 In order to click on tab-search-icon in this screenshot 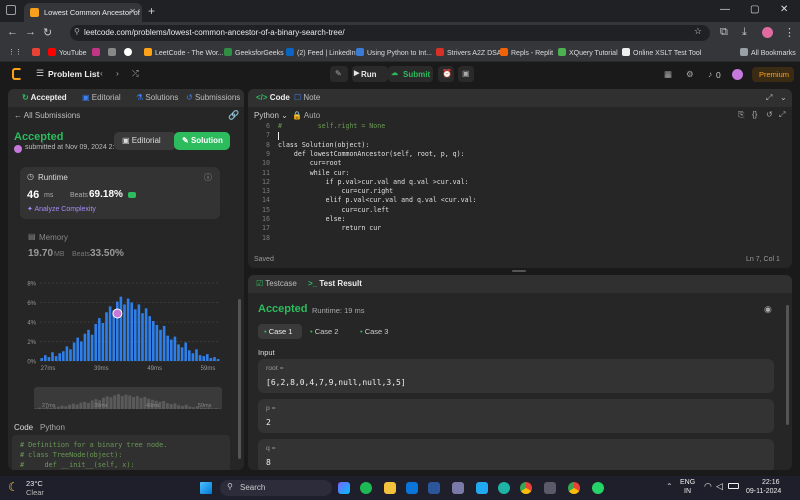, I will do `click(11, 10)`.